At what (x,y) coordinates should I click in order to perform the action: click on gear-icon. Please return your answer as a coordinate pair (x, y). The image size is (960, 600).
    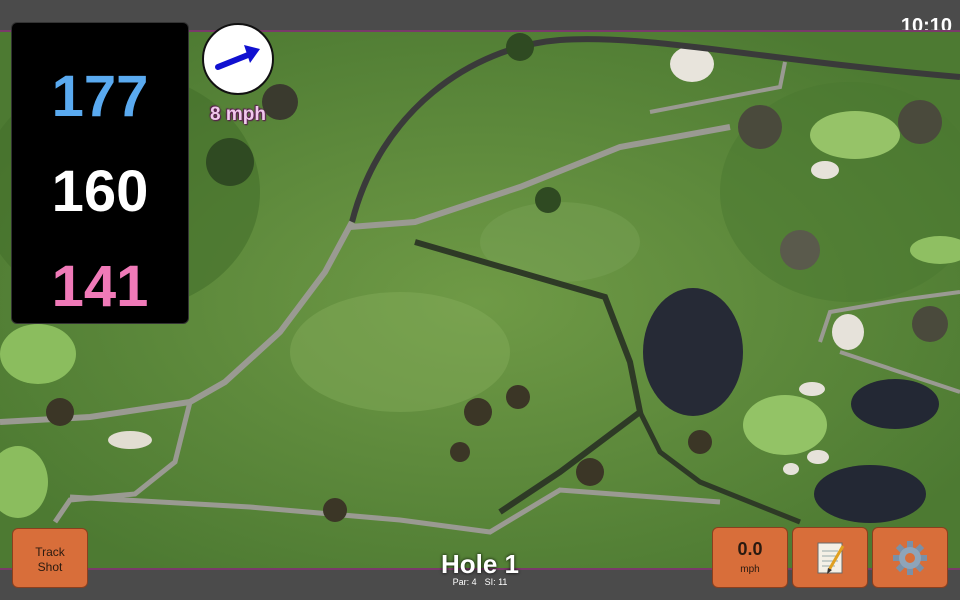
    Looking at the image, I should click on (910, 558).